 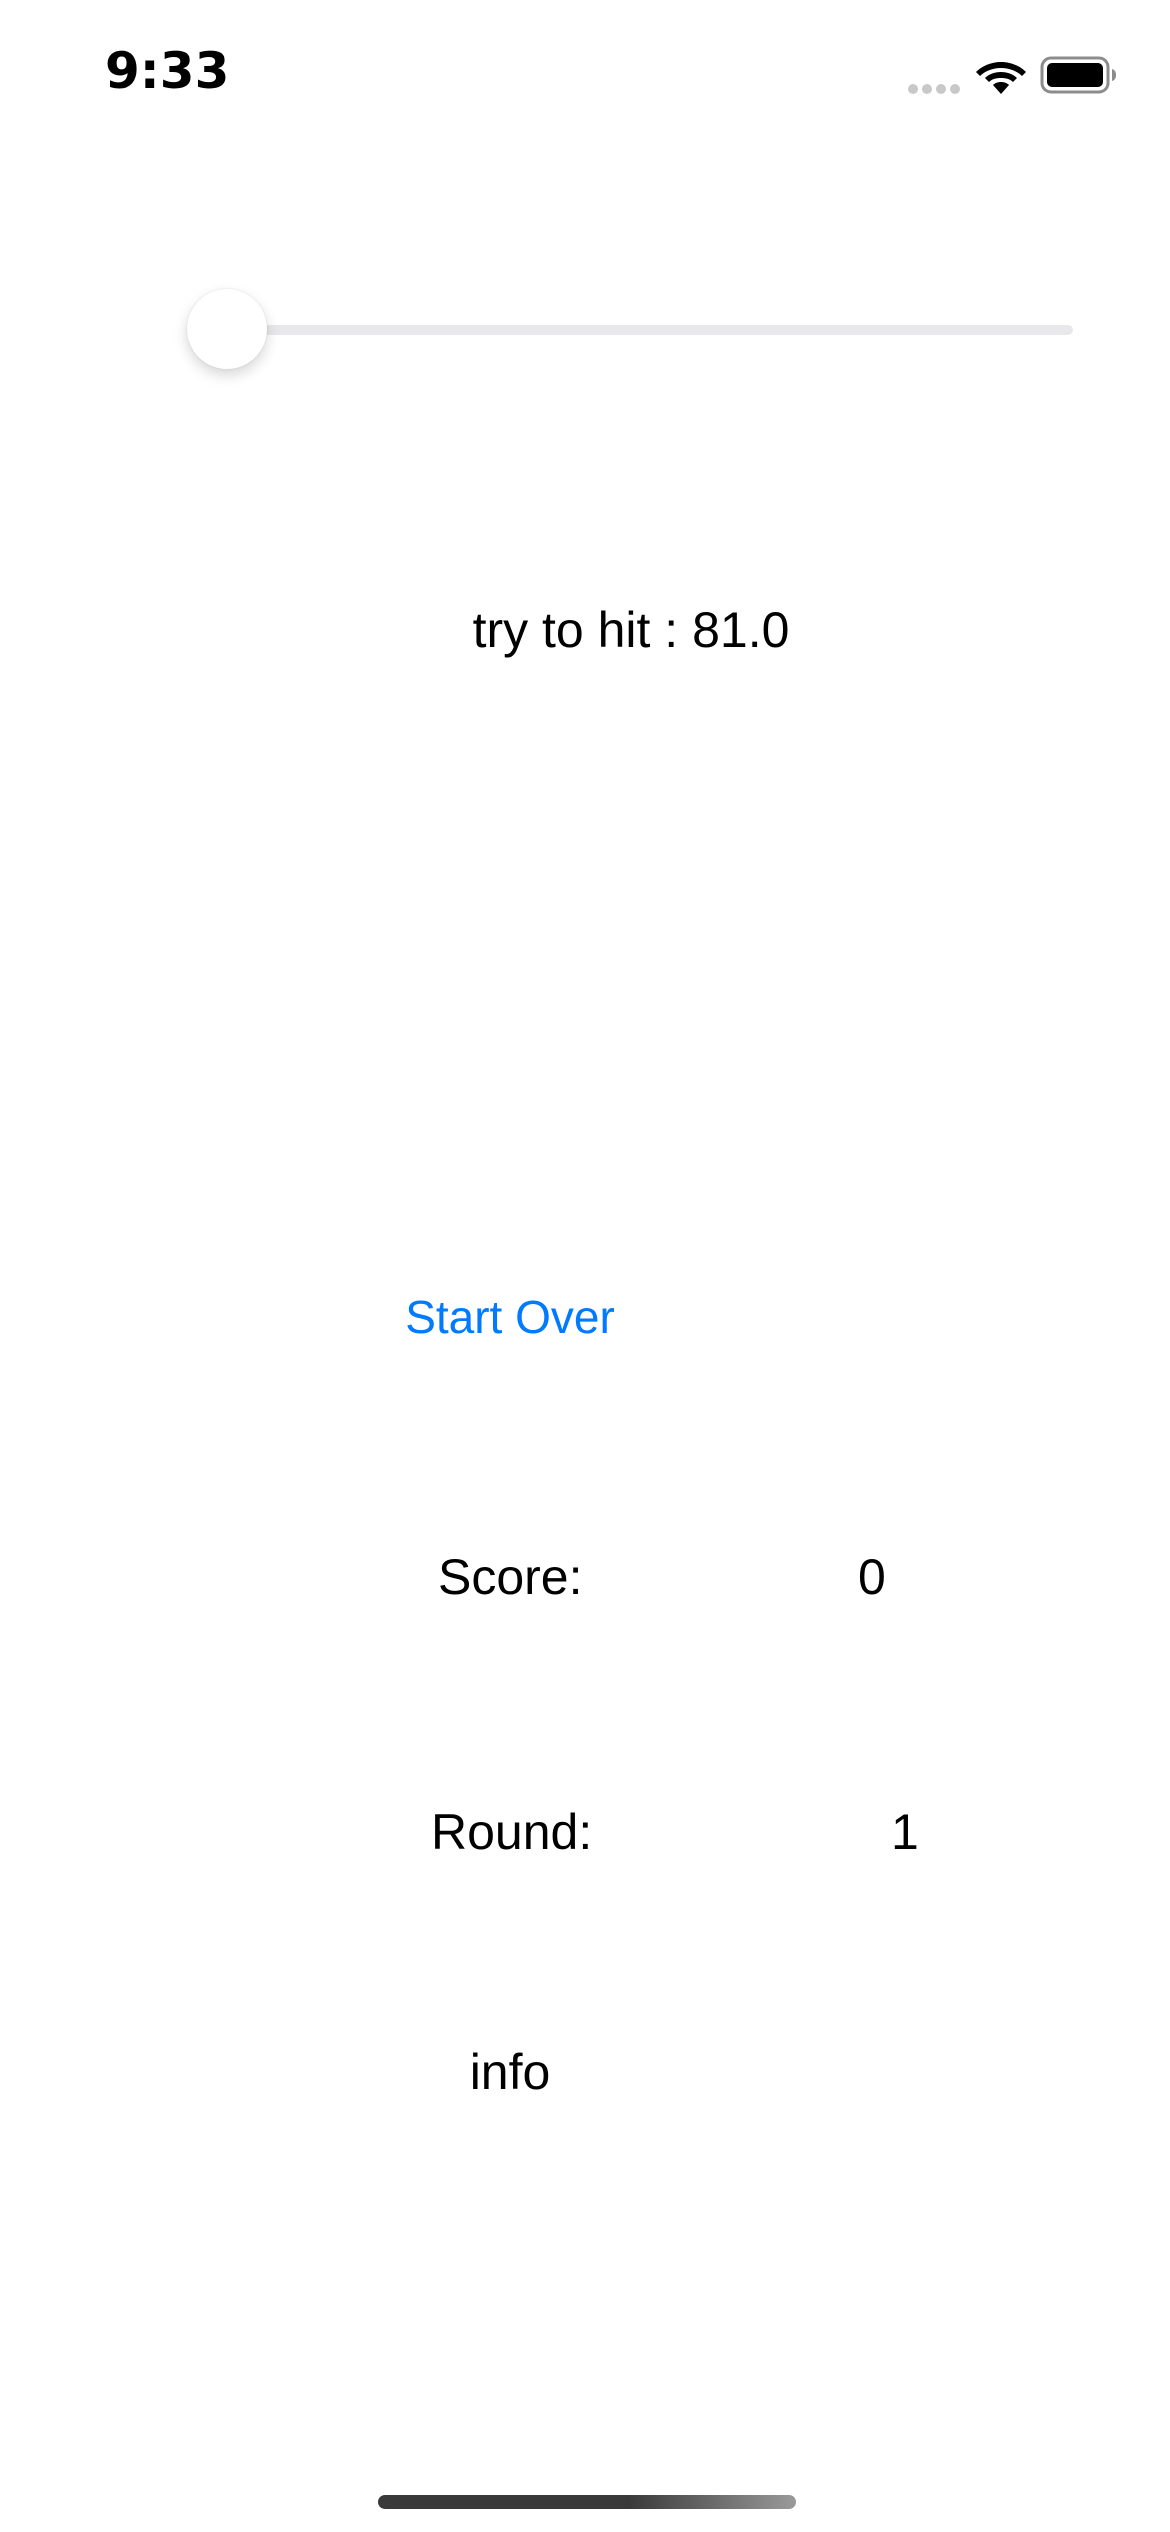 What do you see at coordinates (585, 75) in the screenshot?
I see `status-bar: 9:33` at bounding box center [585, 75].